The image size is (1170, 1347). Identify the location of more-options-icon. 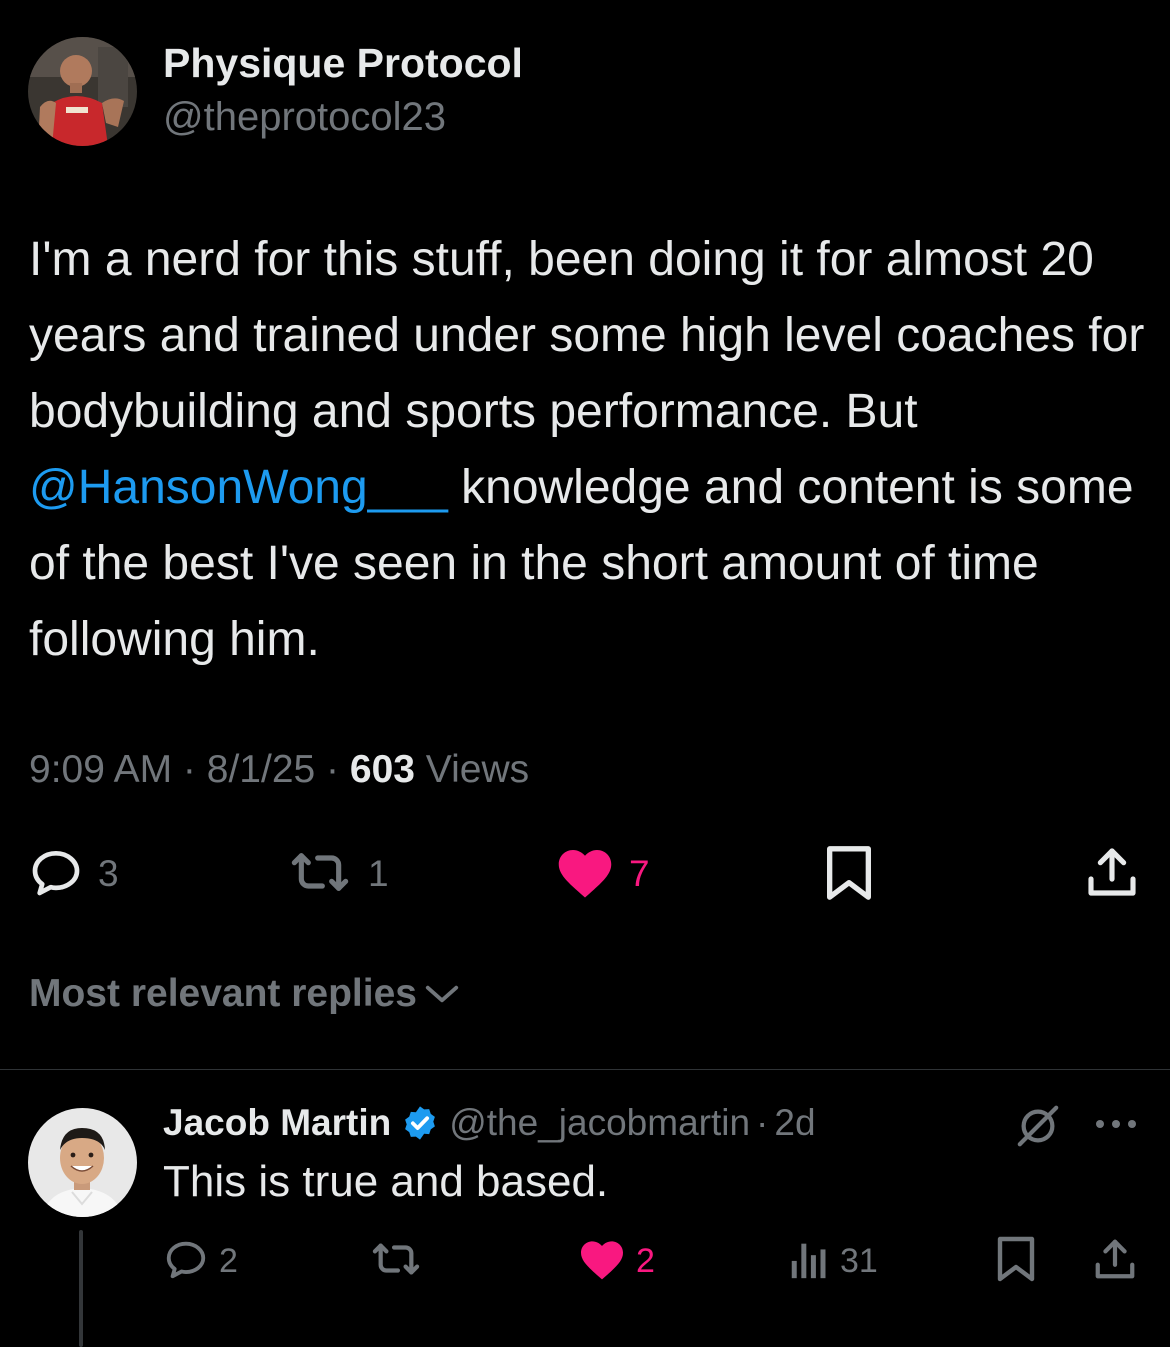
(1116, 1126).